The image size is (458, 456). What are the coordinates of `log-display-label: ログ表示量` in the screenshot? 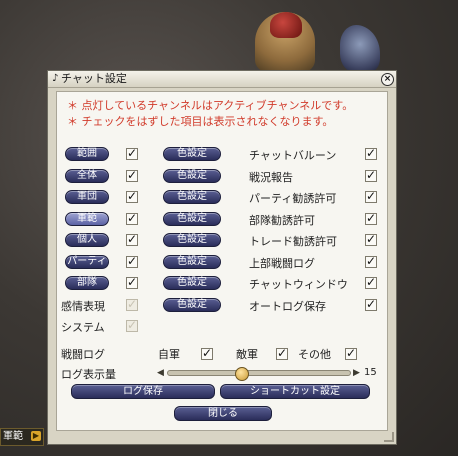 It's located at (88, 374).